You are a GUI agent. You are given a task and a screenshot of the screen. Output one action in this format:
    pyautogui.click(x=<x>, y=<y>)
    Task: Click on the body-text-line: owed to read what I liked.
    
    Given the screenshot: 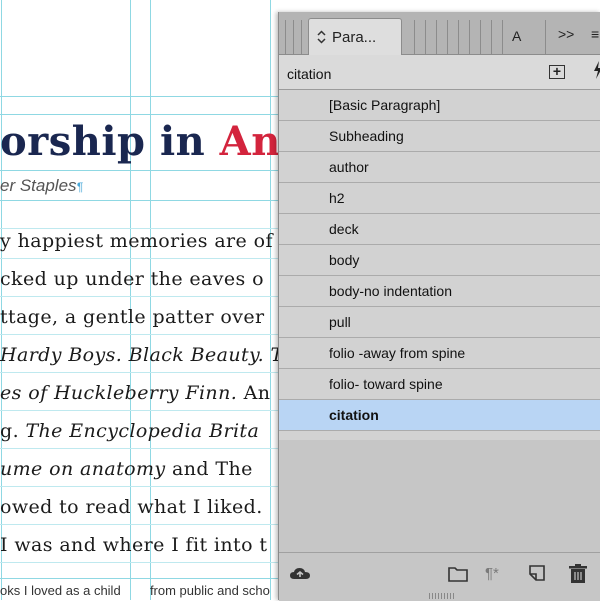 What is the action you would take?
    pyautogui.click(x=131, y=507)
    